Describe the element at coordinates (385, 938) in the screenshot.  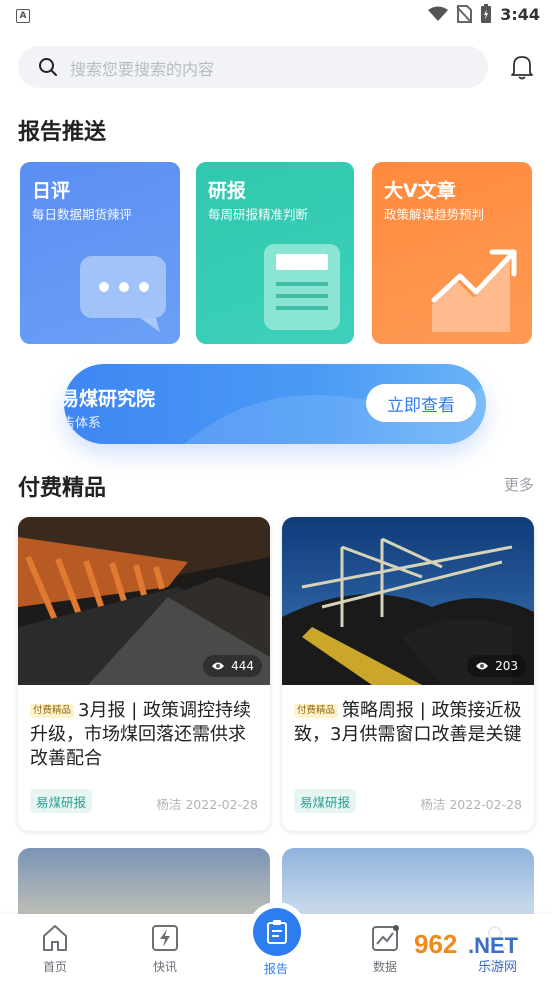
I see `chart-icon` at that location.